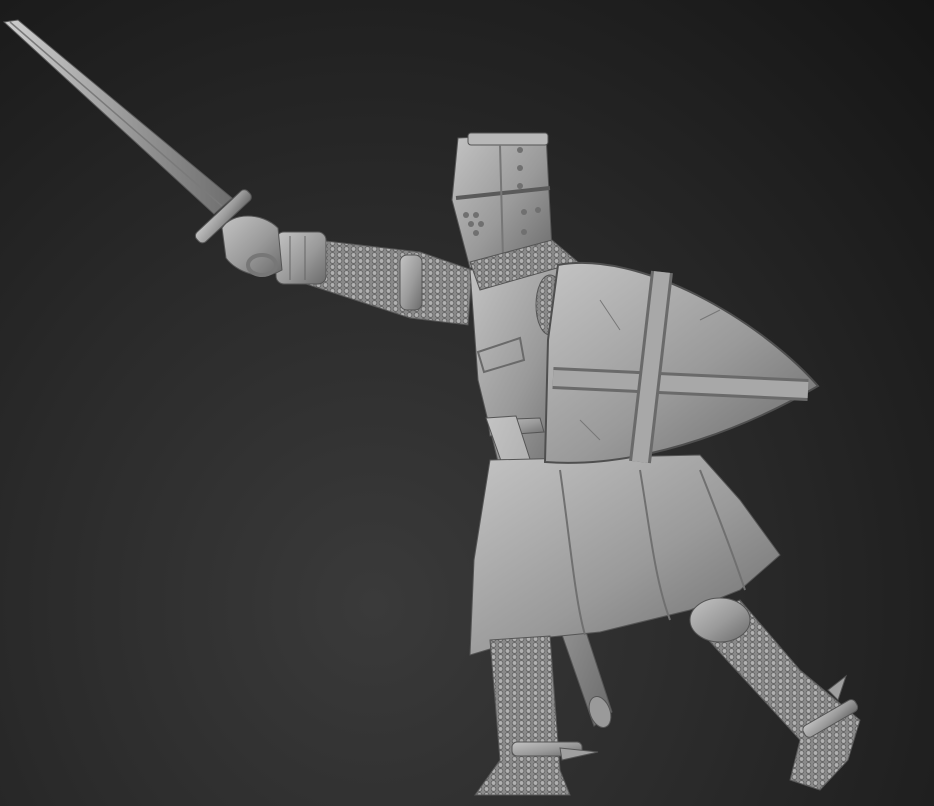 The width and height of the screenshot is (934, 806). What do you see at coordinates (127, 131) in the screenshot?
I see `sword-icon` at bounding box center [127, 131].